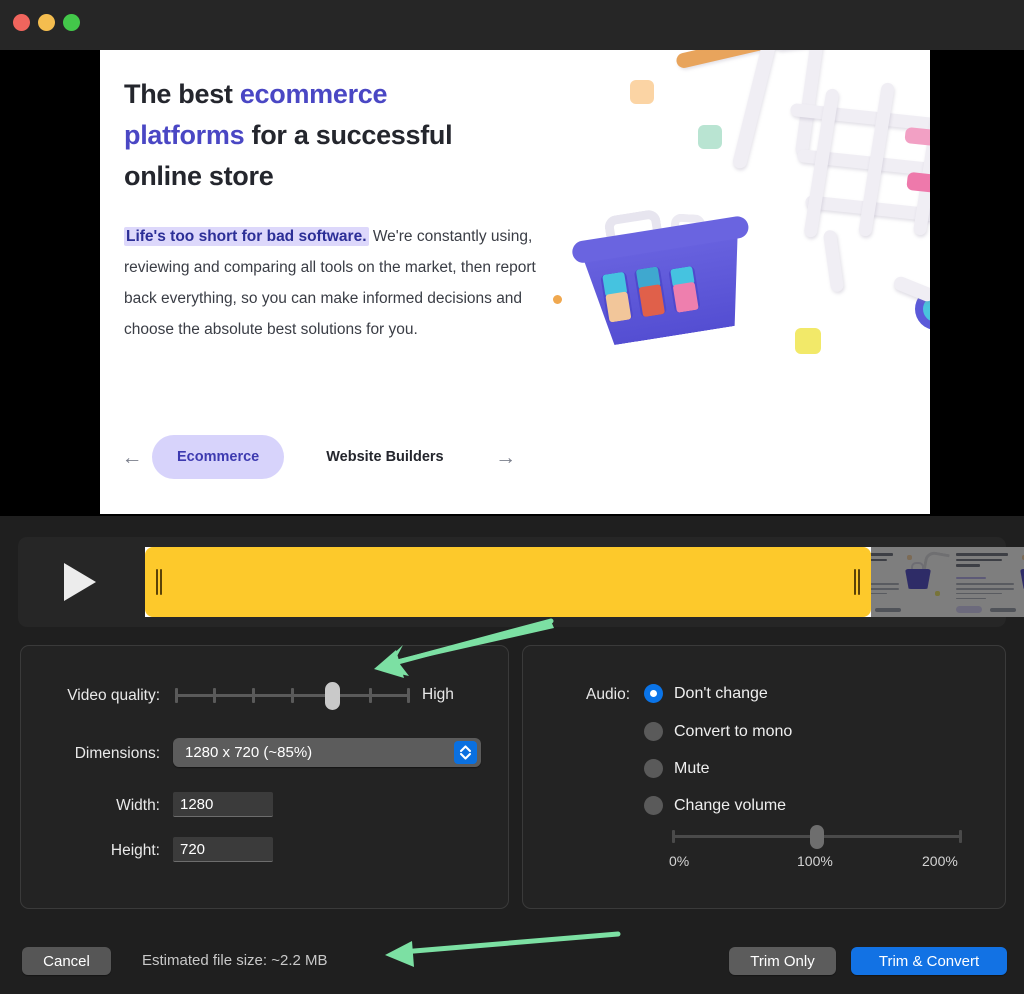 This screenshot has height=994, width=1024. Describe the element at coordinates (384, 457) in the screenshot. I see `tab-website-builders: Website Builders` at that location.